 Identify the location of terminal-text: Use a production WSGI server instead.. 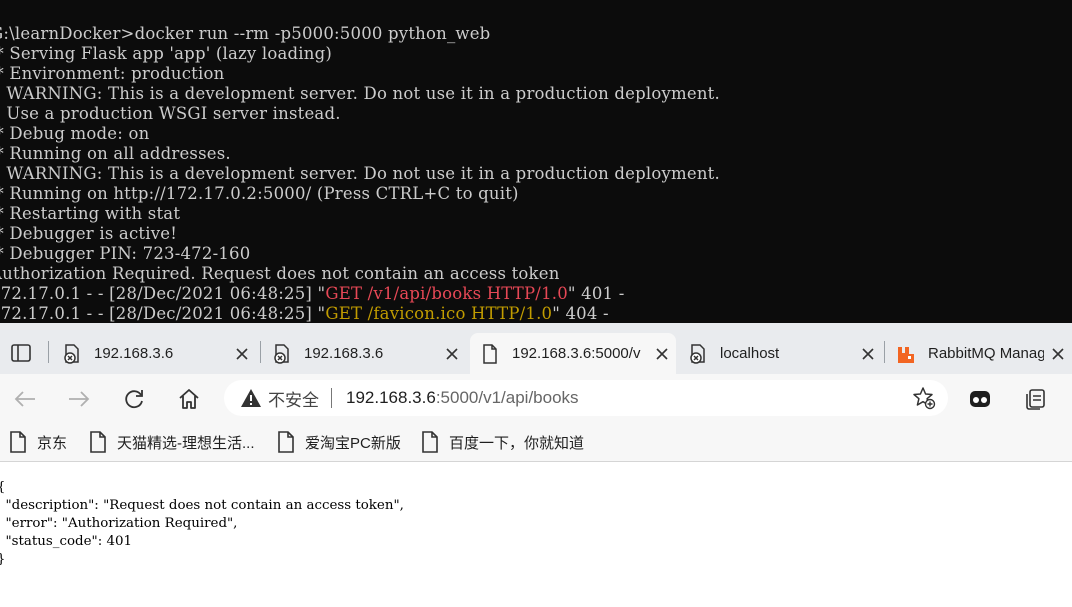
(170, 113).